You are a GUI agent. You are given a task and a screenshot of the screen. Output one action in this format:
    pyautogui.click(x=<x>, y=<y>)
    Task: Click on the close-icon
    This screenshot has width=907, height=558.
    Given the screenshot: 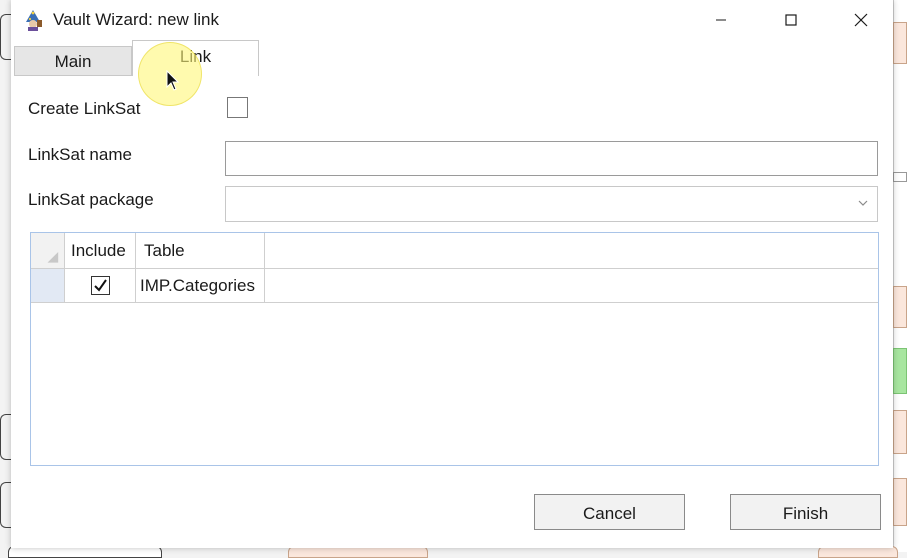 What is the action you would take?
    pyautogui.click(x=861, y=20)
    